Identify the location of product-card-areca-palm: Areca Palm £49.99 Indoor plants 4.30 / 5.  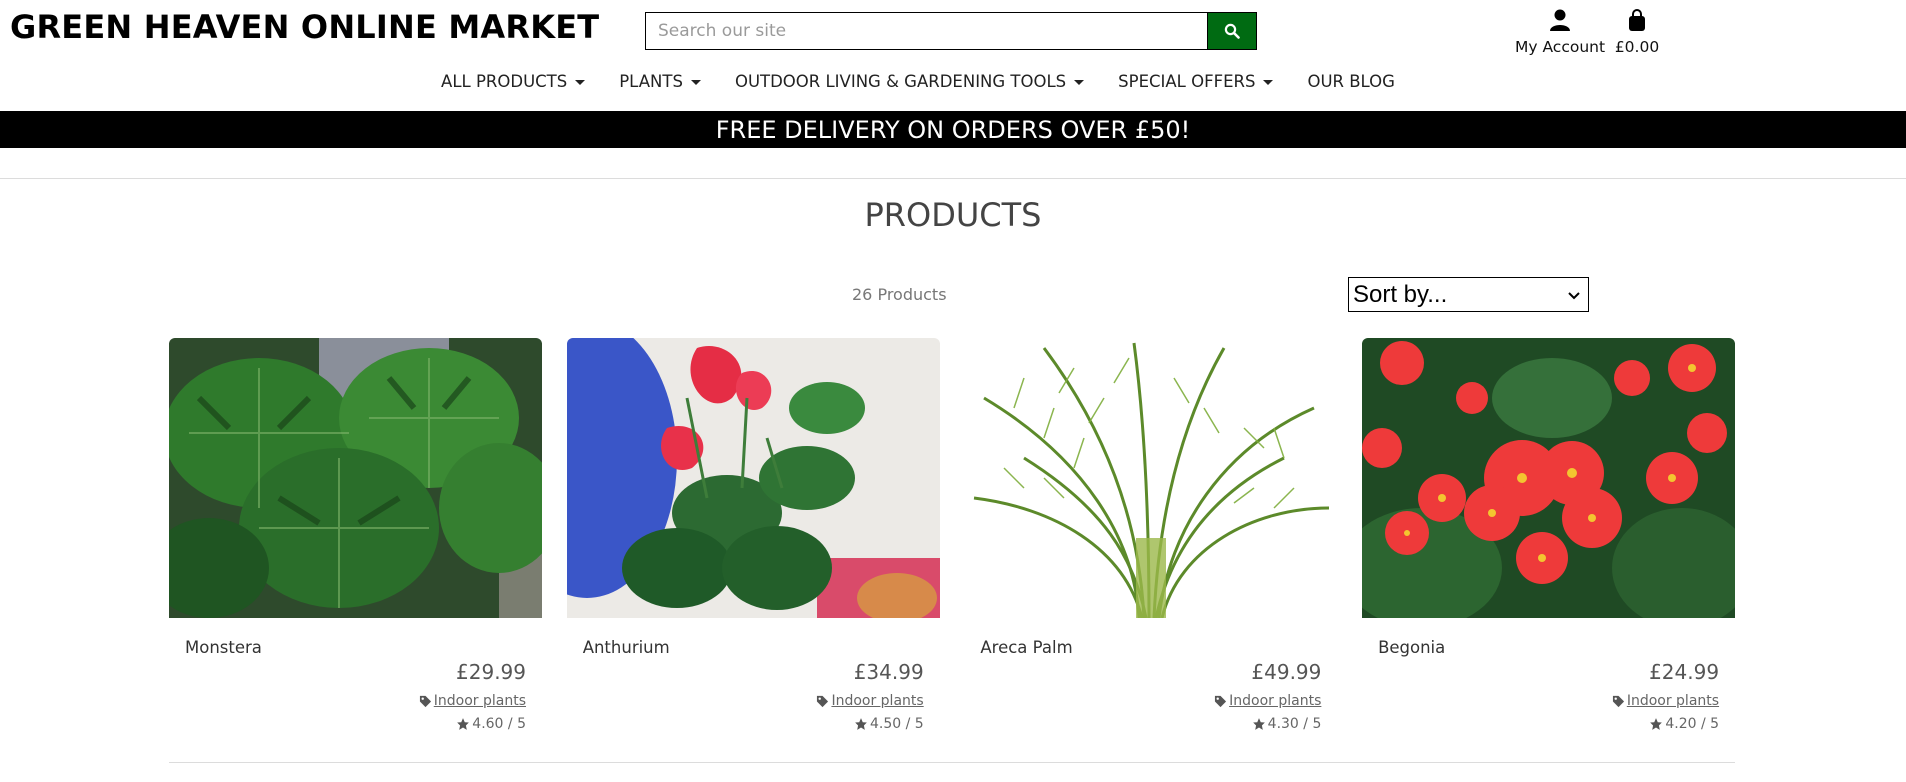
(1151, 538).